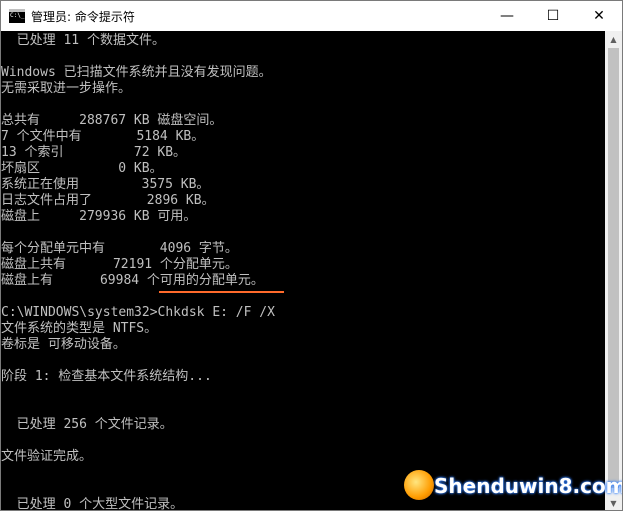  I want to click on console-line: 已处理 11 个数据文件。, so click(83, 40).